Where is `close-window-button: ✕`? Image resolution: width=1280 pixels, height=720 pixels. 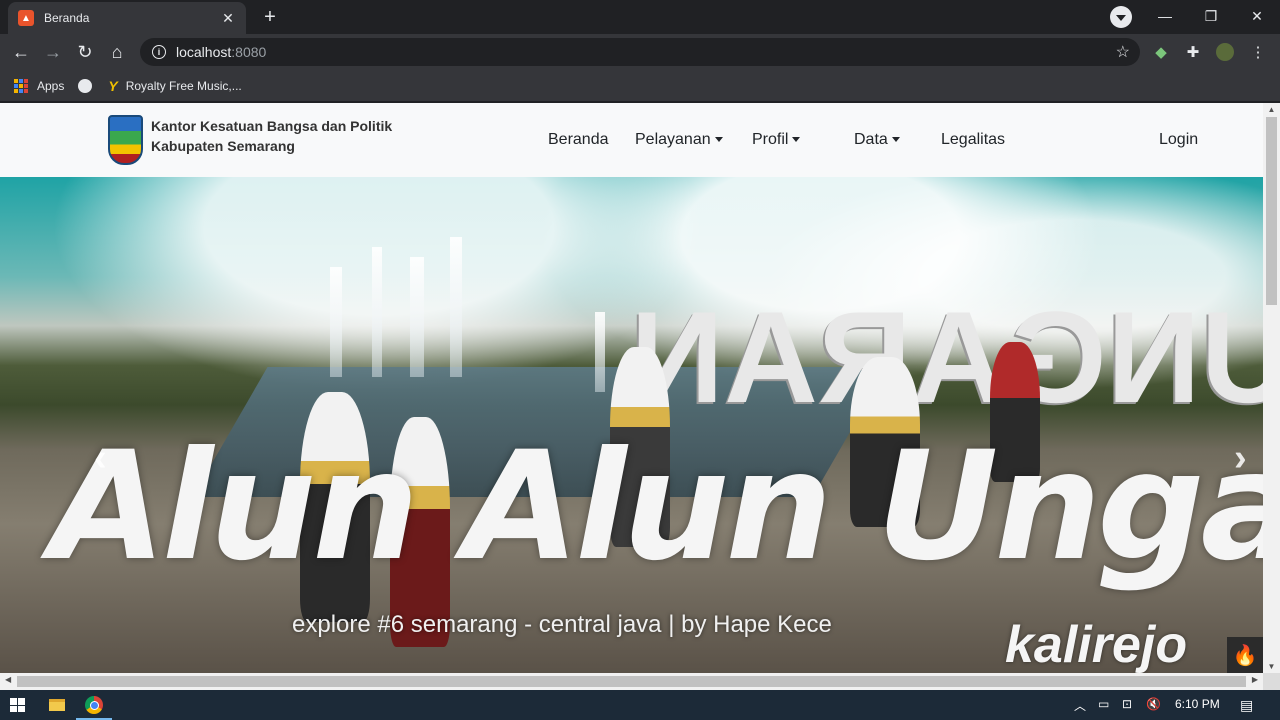 close-window-button: ✕ is located at coordinates (1257, 16).